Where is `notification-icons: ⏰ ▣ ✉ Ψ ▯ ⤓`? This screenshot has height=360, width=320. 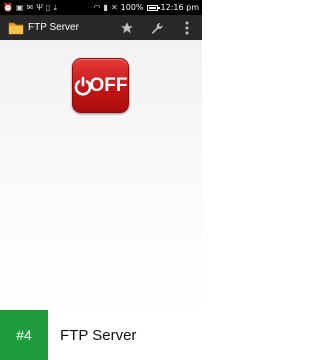 notification-icons: ⏰ ▣ ✉ Ψ ▯ ⤓ is located at coordinates (30, 7).